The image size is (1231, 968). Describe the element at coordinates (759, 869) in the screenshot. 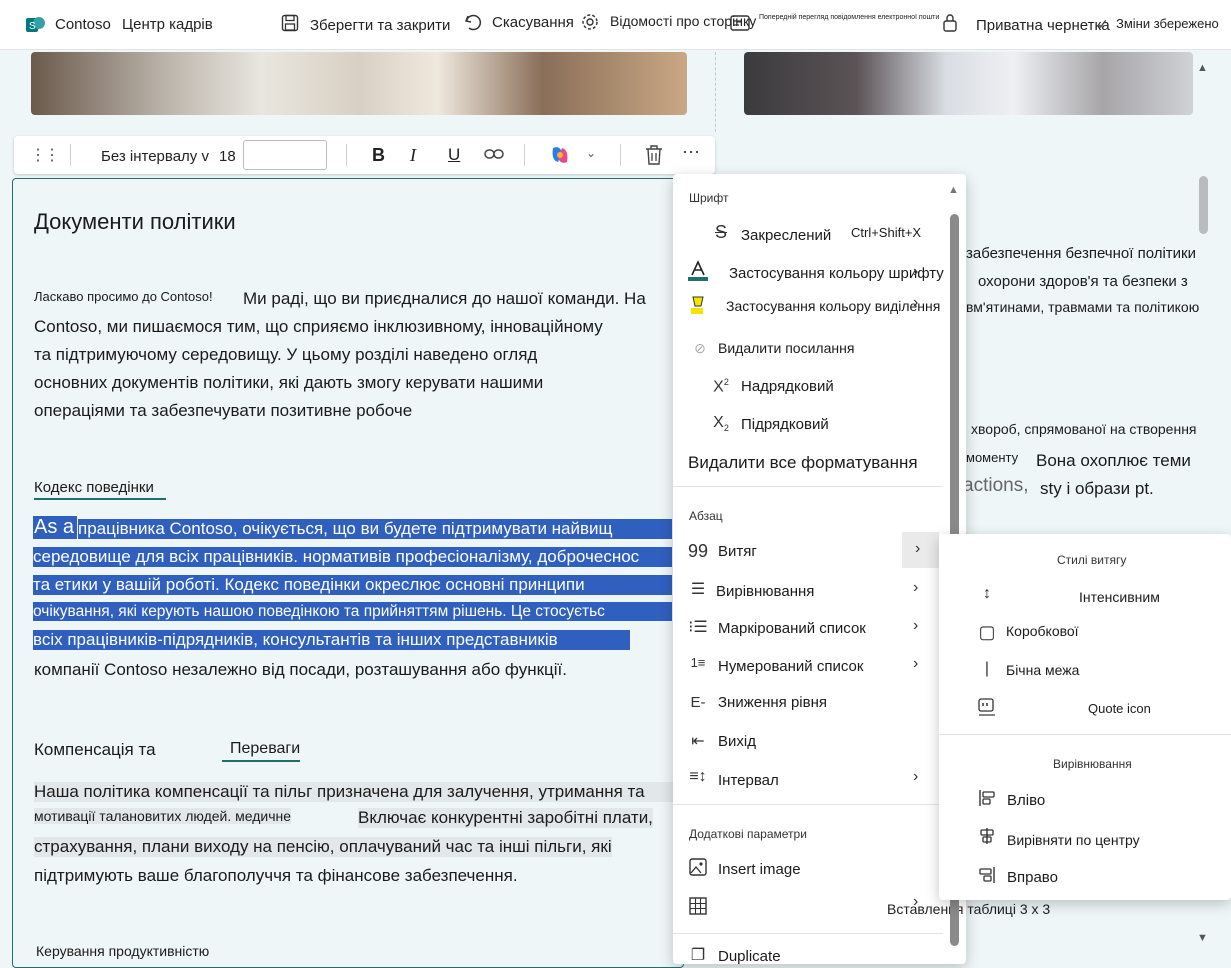

I see `insert-image-item: Insert image` at that location.